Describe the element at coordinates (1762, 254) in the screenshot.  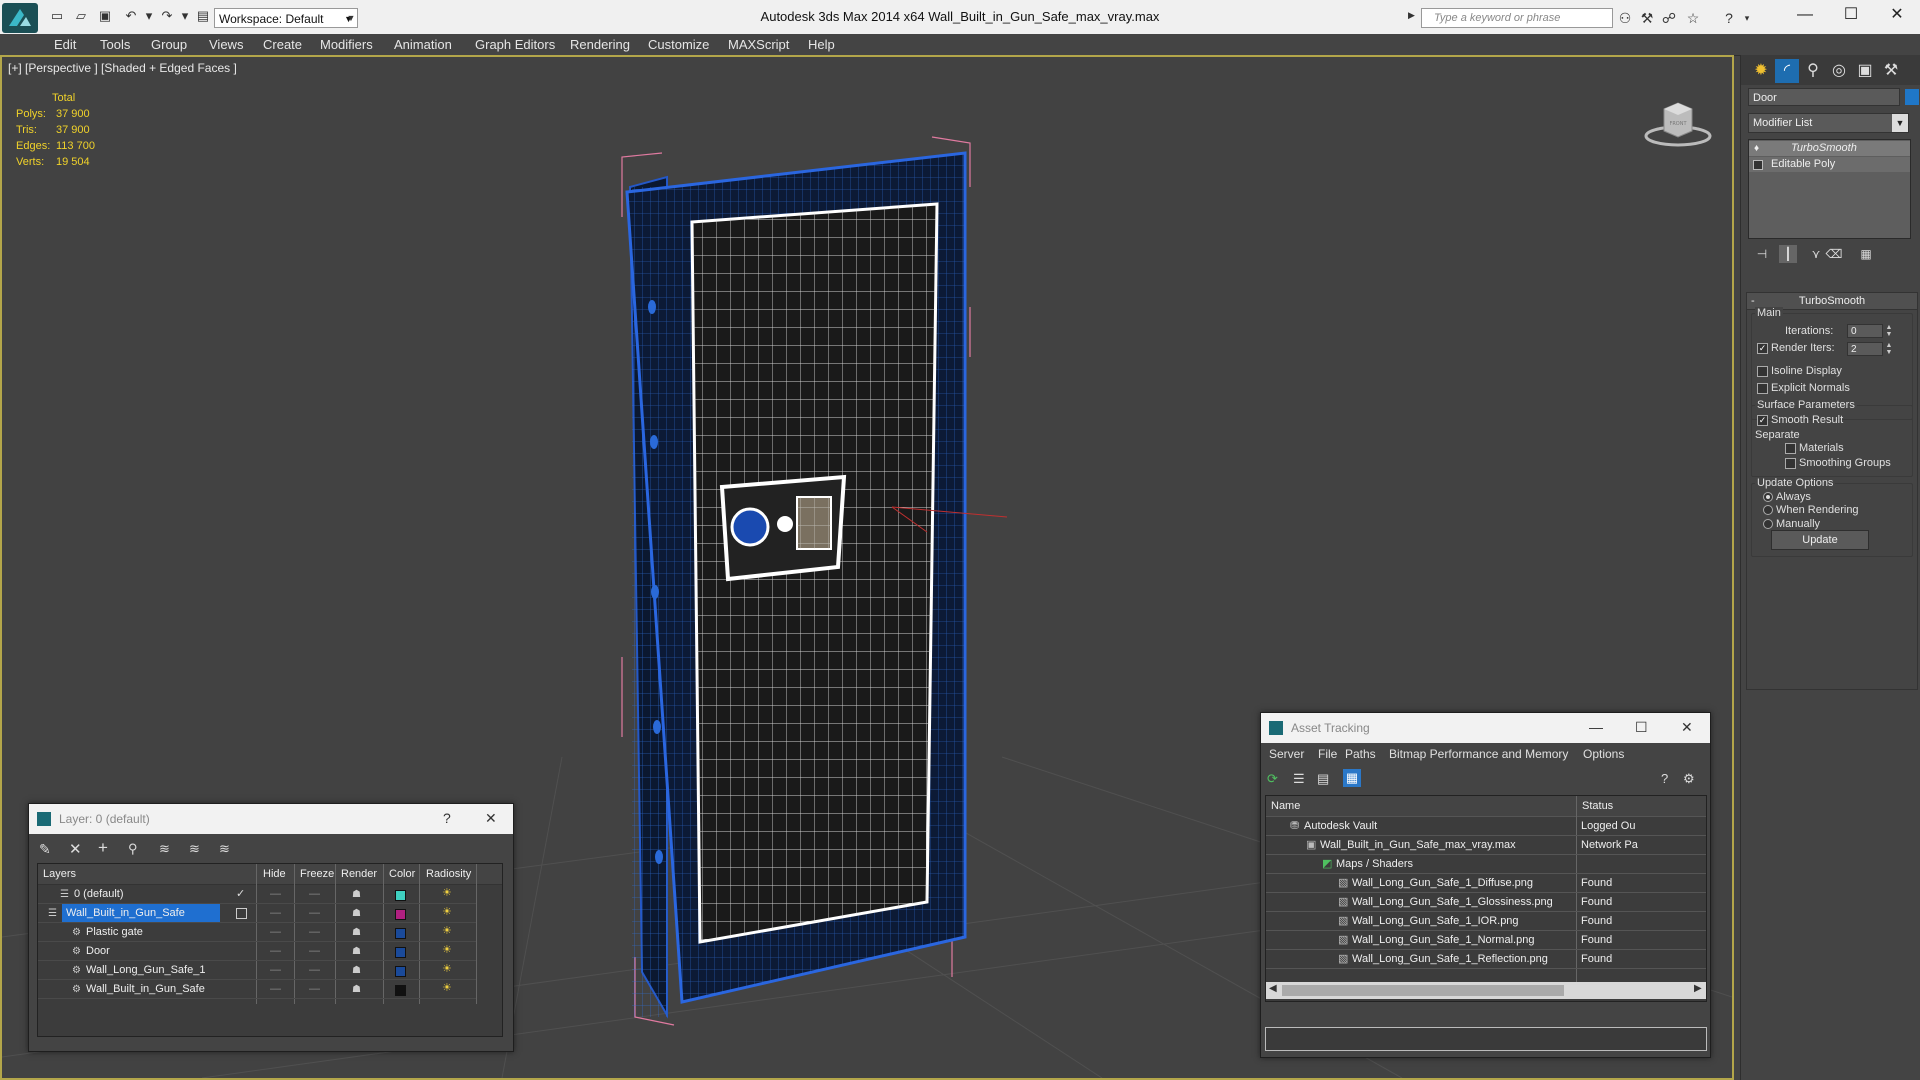
I see `pin-stack-icon: ⊣` at that location.